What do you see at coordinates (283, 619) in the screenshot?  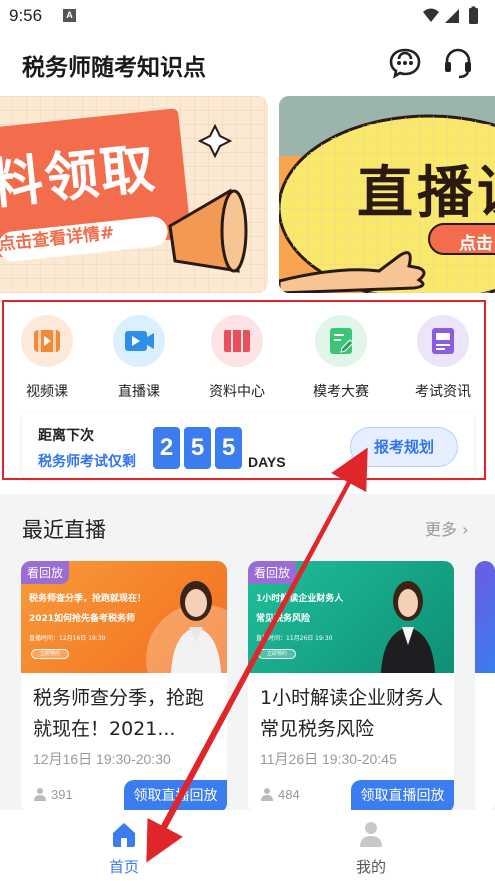 I see `thumbnail-text: 常见税务风险` at bounding box center [283, 619].